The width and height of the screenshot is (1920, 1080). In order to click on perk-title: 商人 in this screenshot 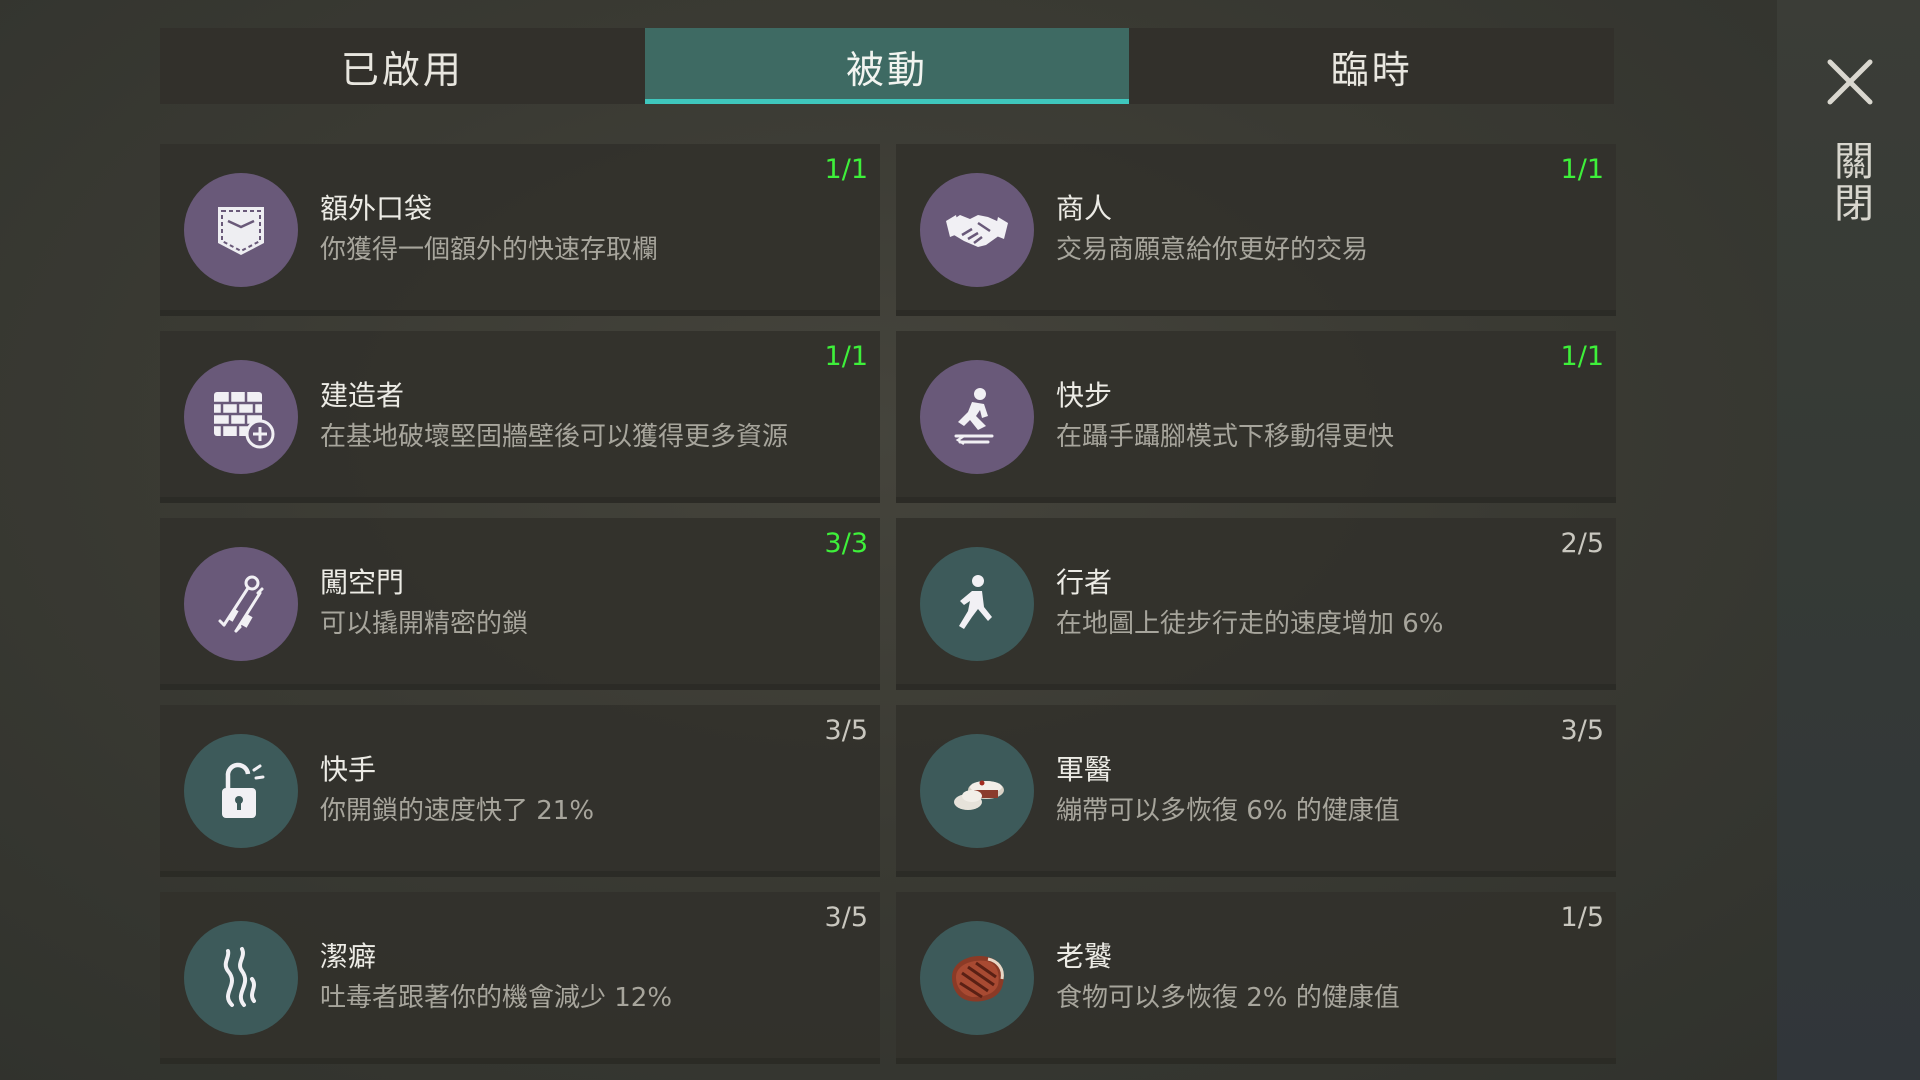, I will do `click(1084, 208)`.